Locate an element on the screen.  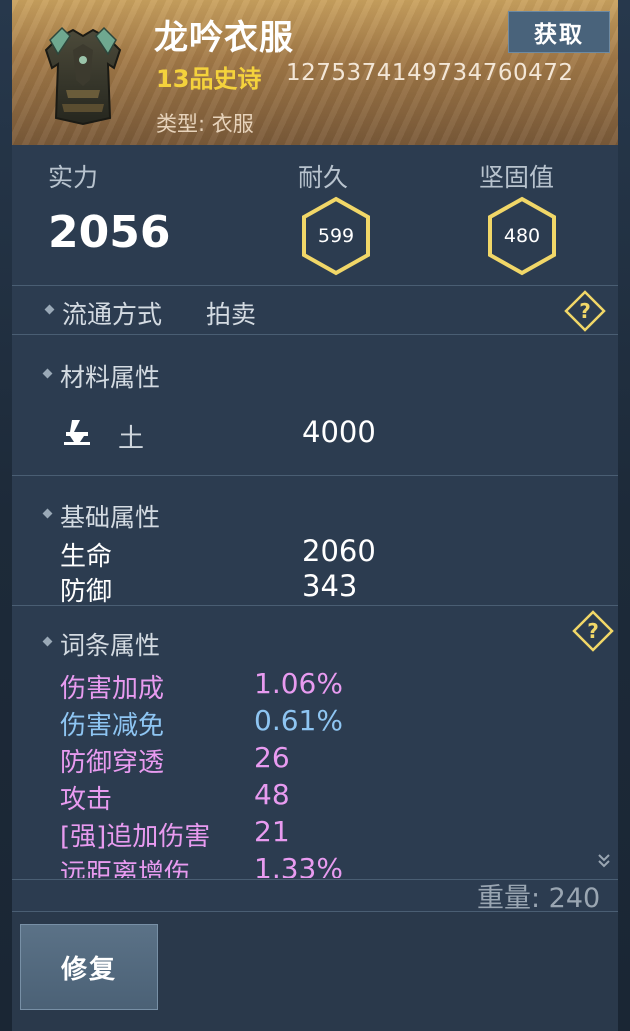
durability-label: 耐久 is located at coordinates (323, 177).